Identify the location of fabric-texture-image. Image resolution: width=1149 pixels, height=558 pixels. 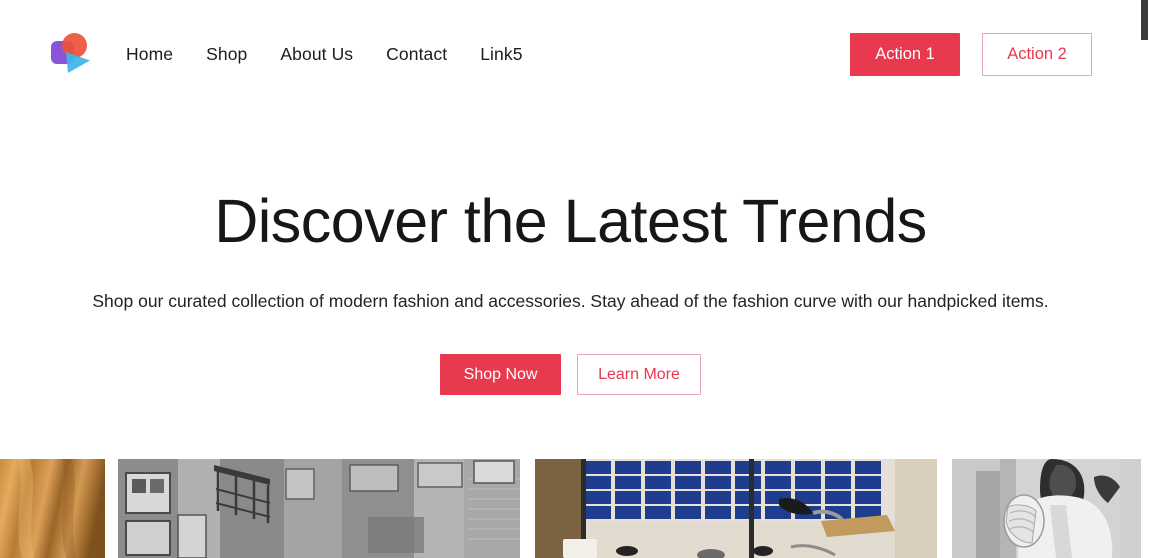
(52, 508).